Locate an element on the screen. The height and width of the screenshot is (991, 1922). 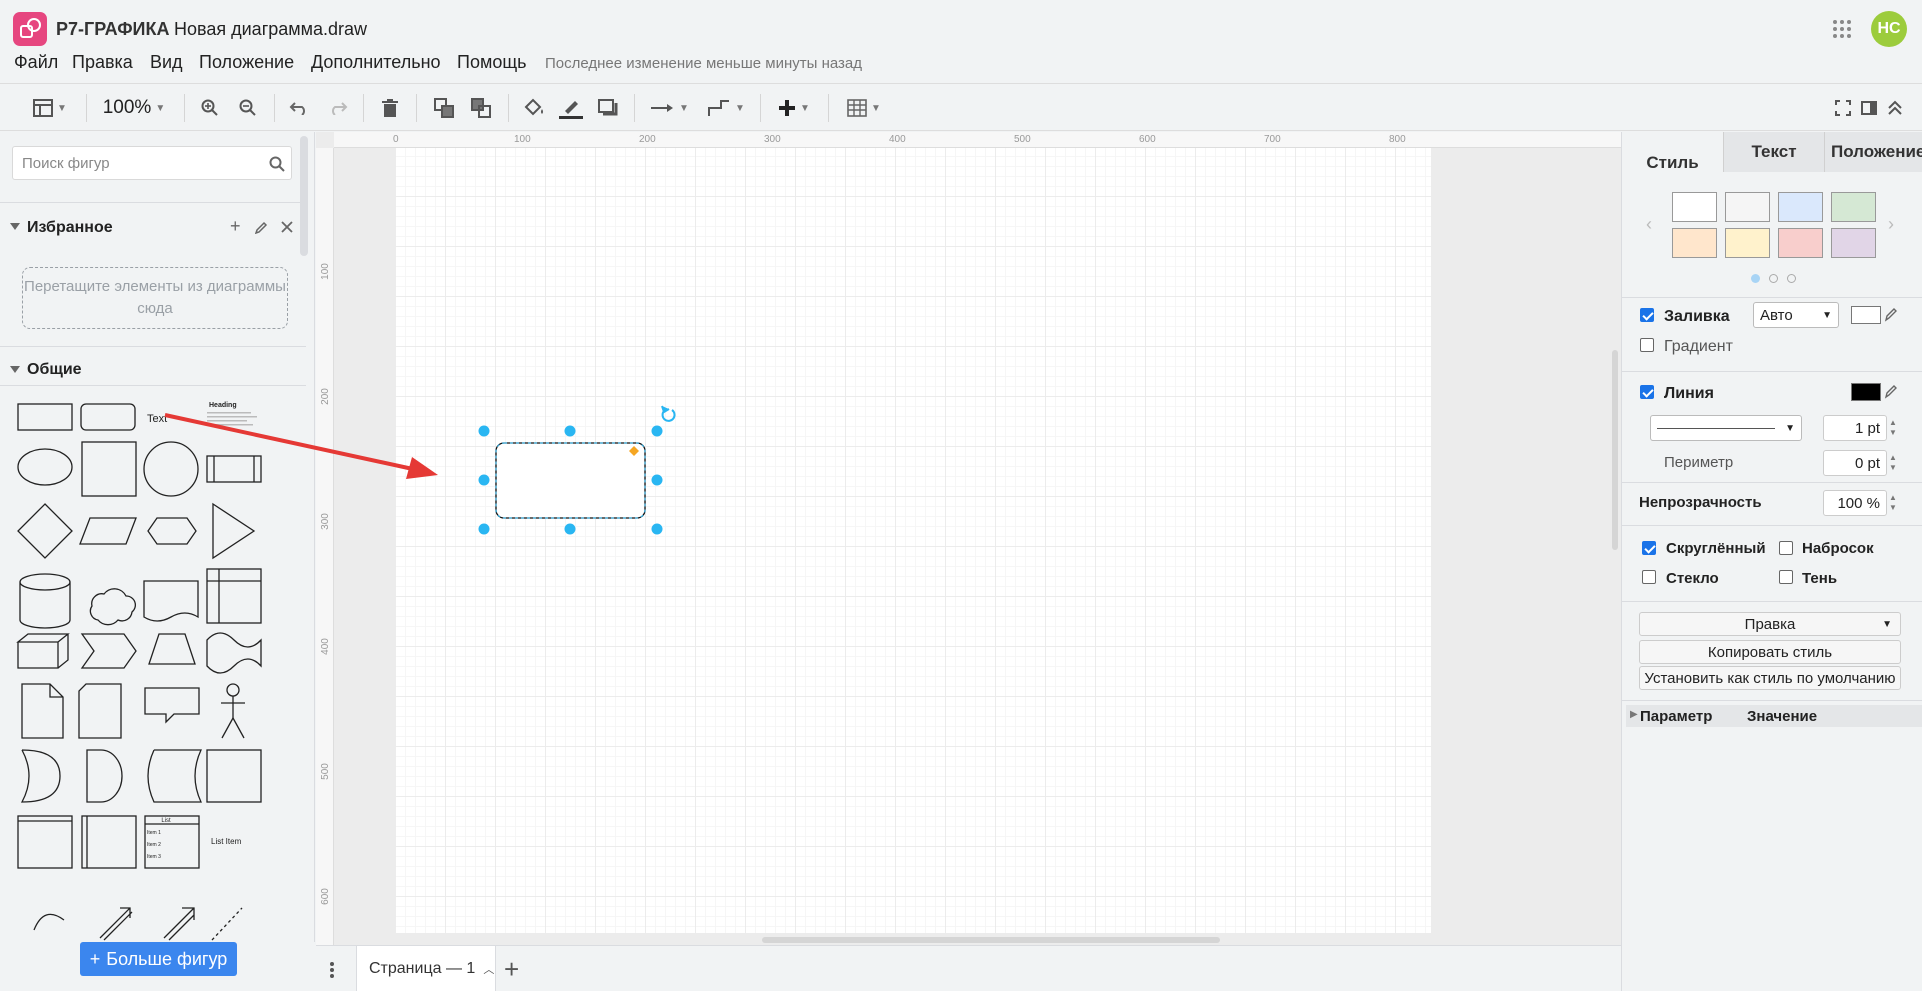
favorites-dropzone: Перетащите элементы из диаграммы сюда is located at coordinates (155, 298).